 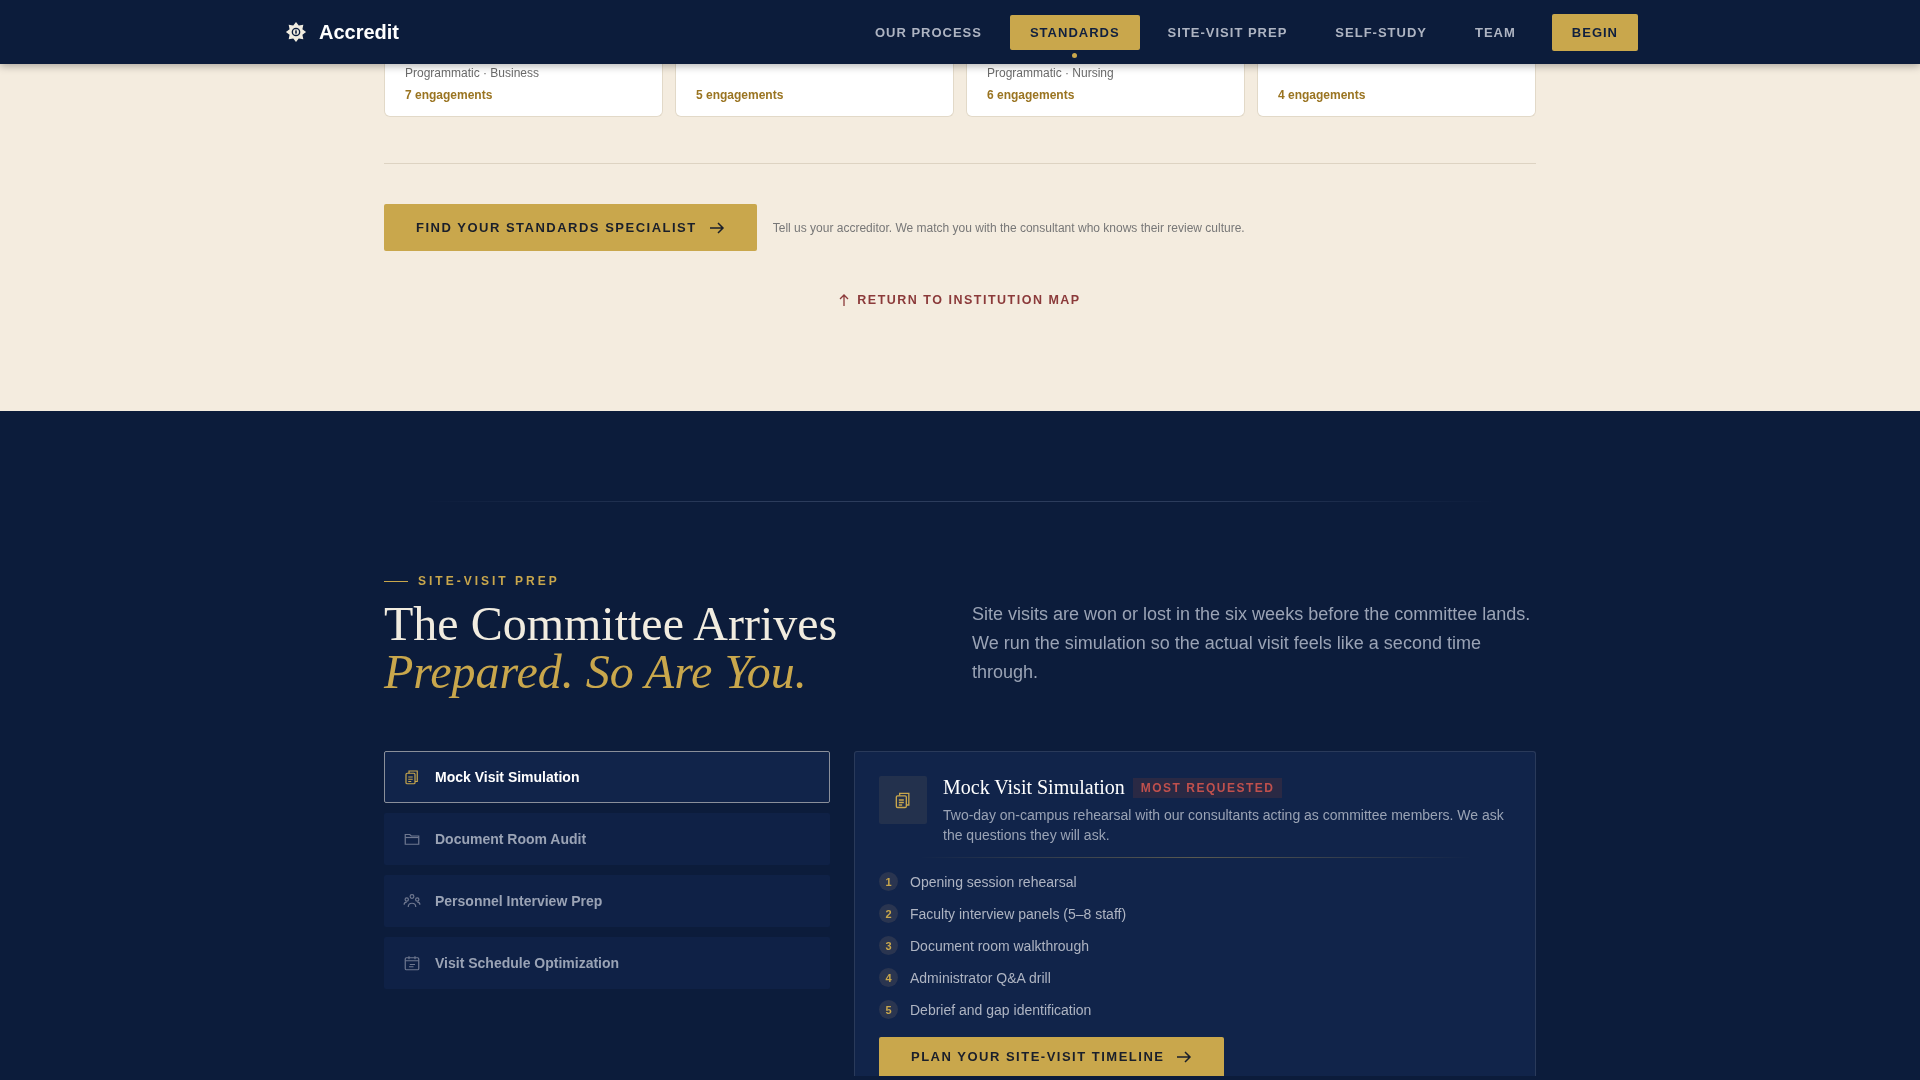 I want to click on return-link: RETURN TO INSTITUTION MAP, so click(x=960, y=300).